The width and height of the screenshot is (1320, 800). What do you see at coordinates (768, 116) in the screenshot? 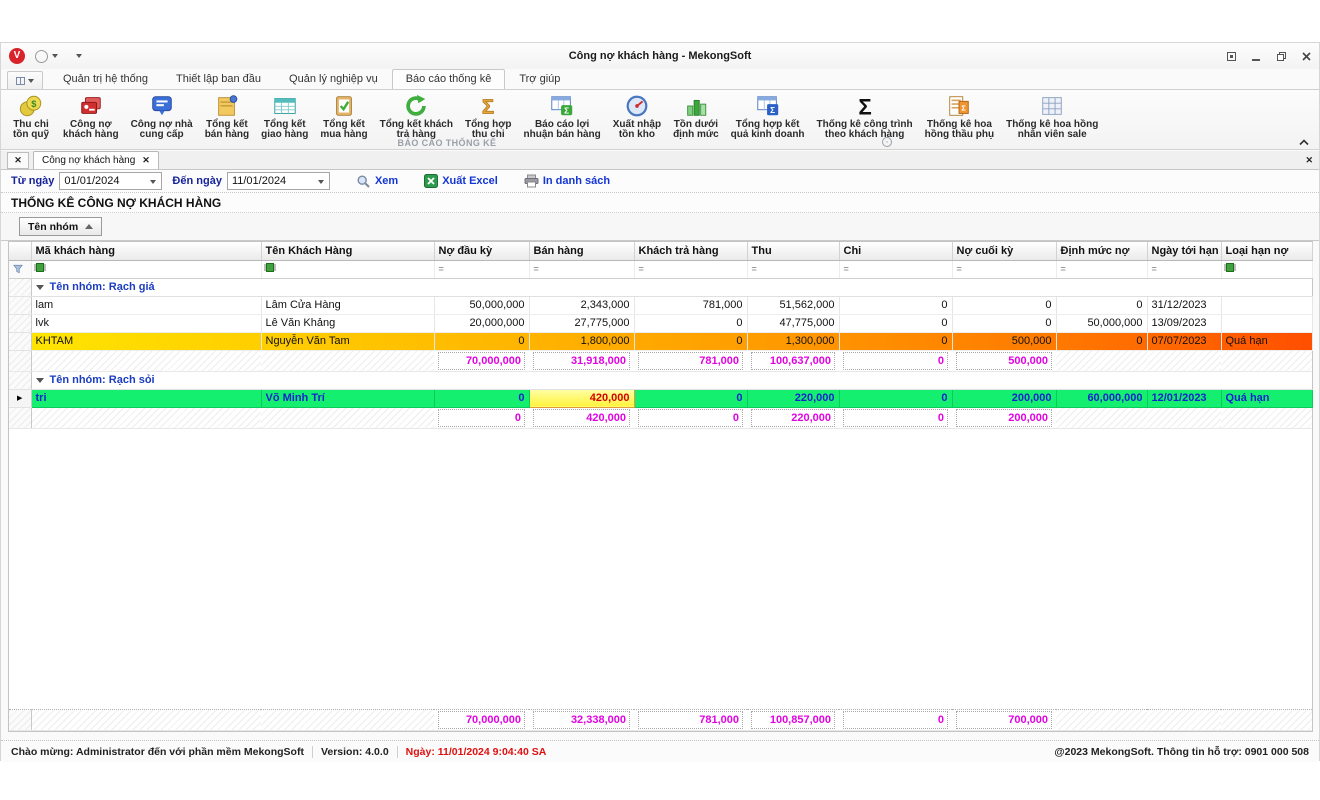
I see `ribbon-button-11: Σ Tổng hợp kết quả kinh doanh` at bounding box center [768, 116].